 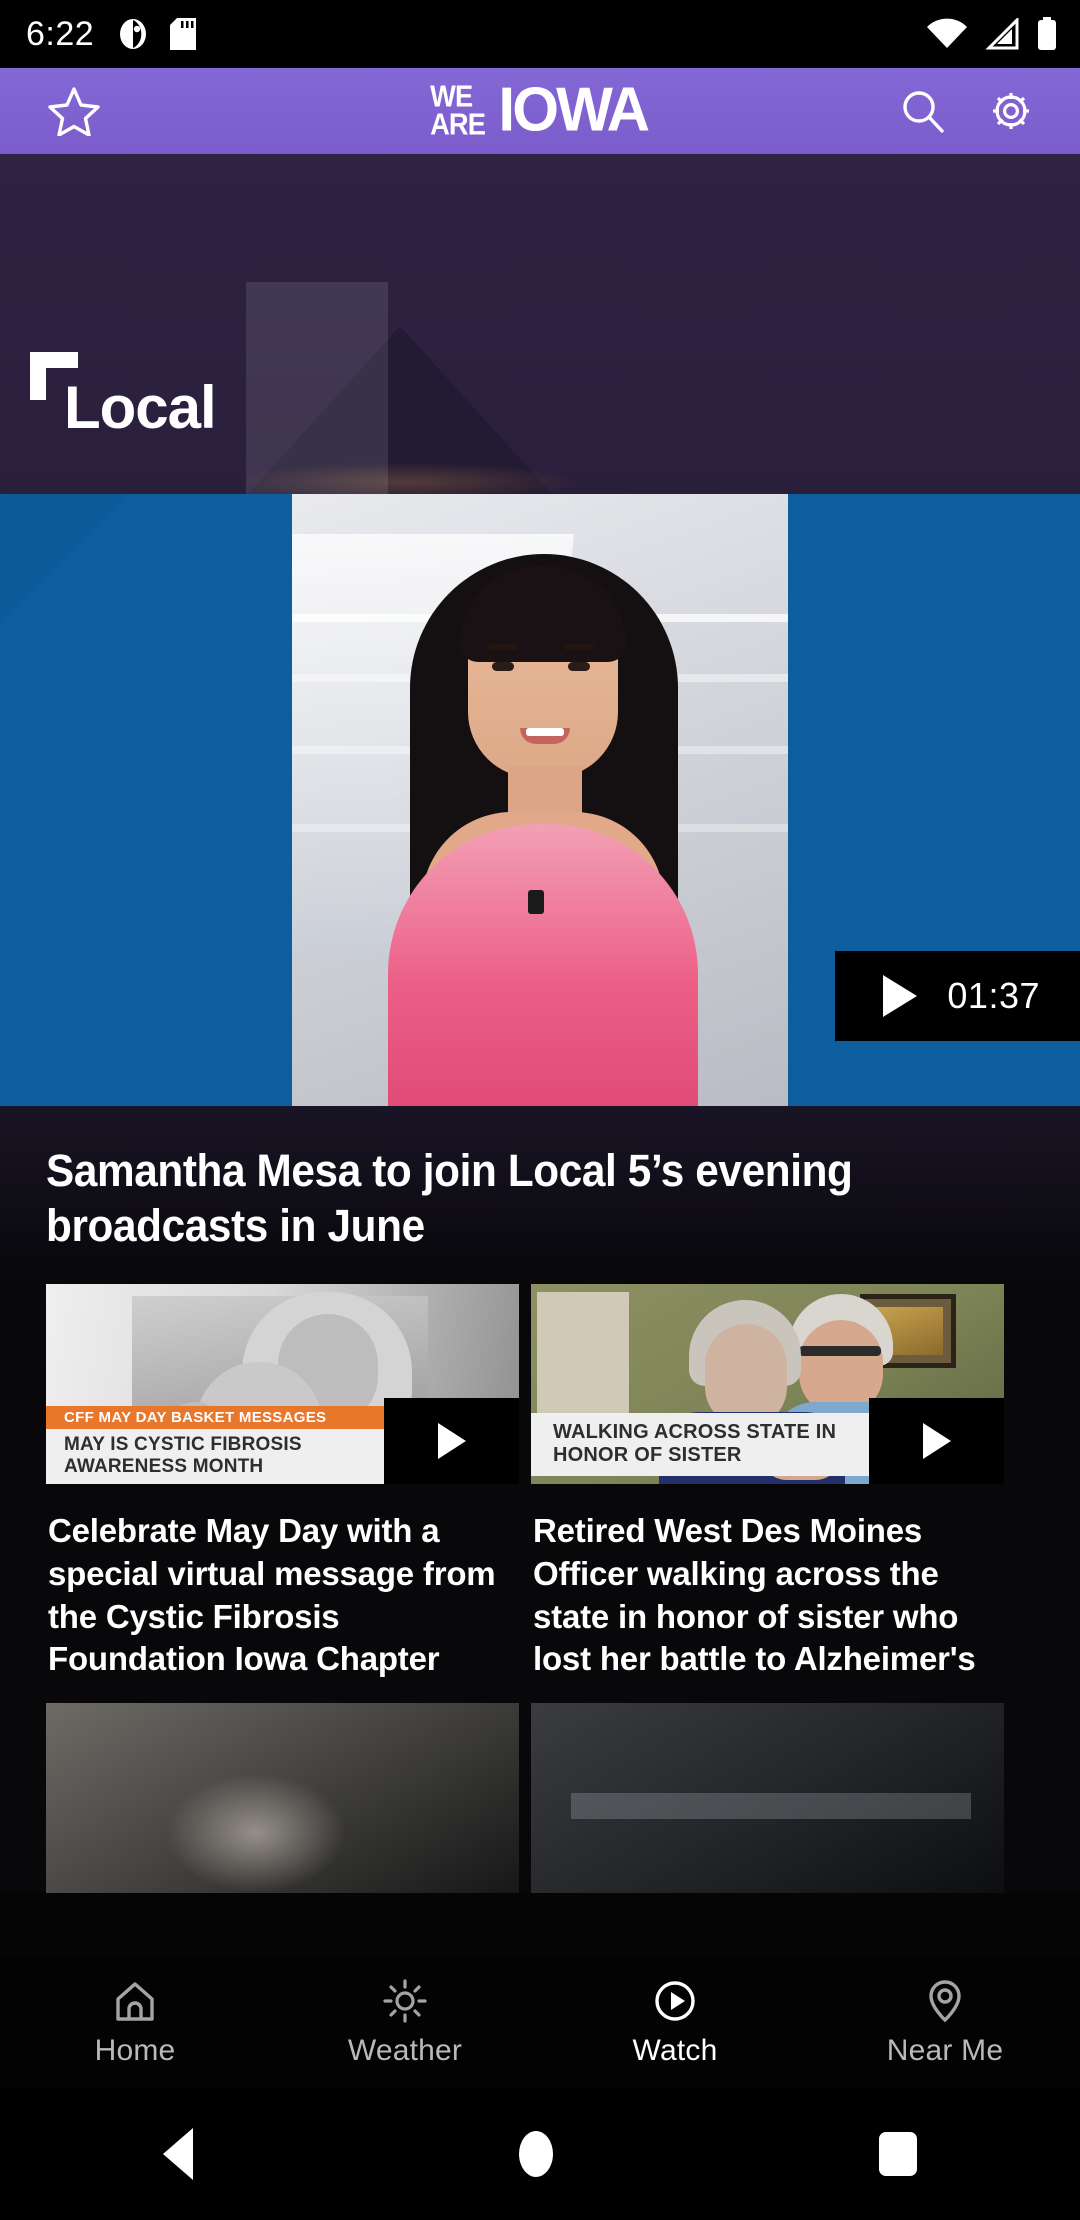 I want to click on card-thumbnail: WALKING ACROSS STATE IN HONOR OF SISTER, so click(x=767, y=1383).